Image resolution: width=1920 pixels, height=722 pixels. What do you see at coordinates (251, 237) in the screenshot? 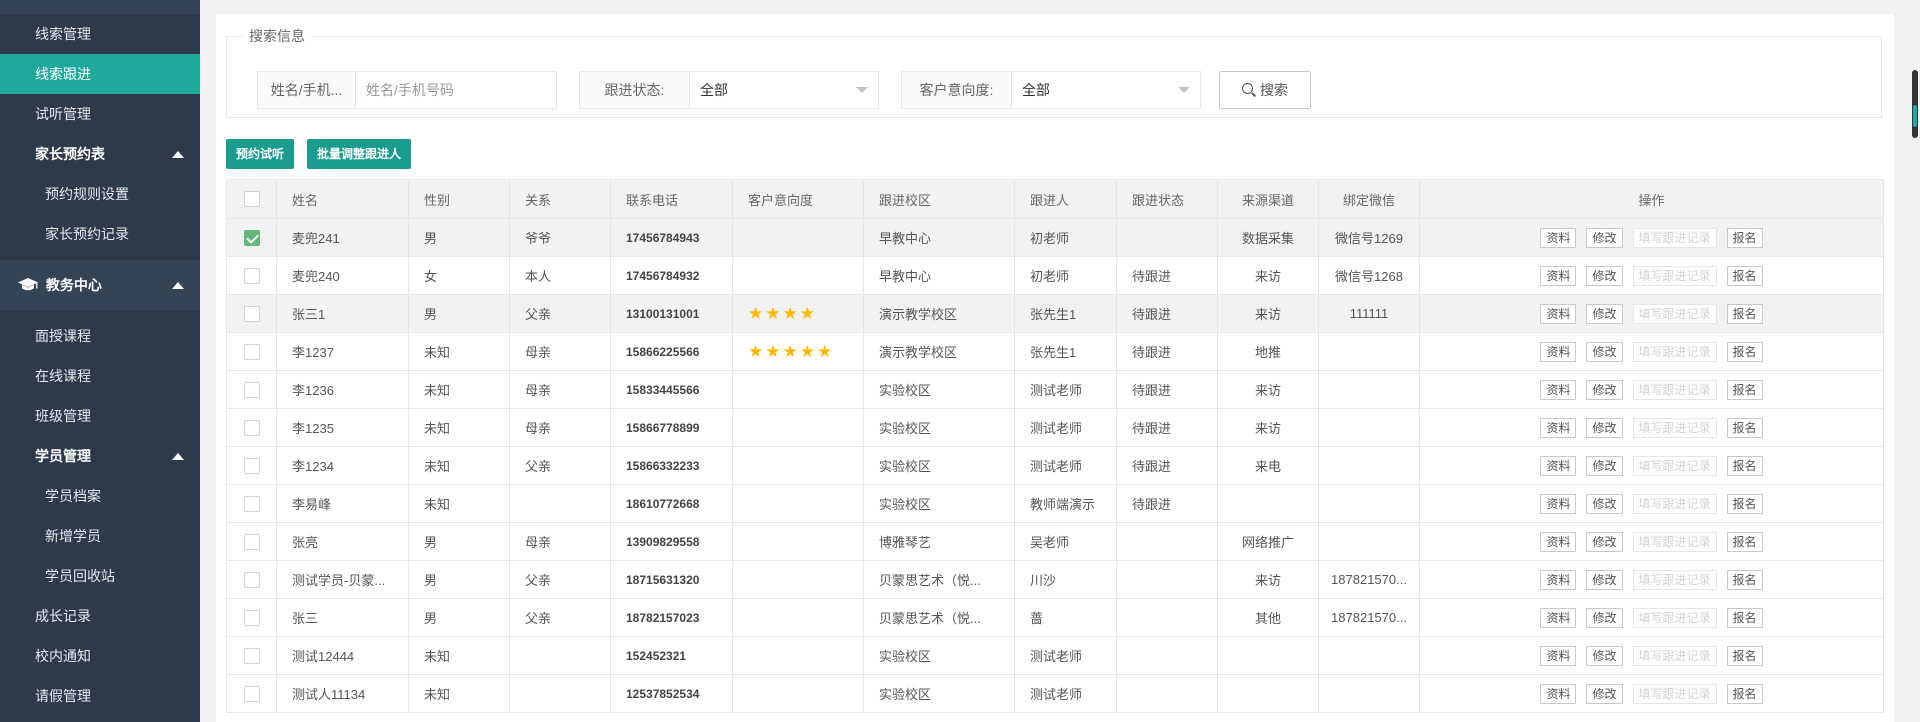
I see `row-checkbox-checked` at bounding box center [251, 237].